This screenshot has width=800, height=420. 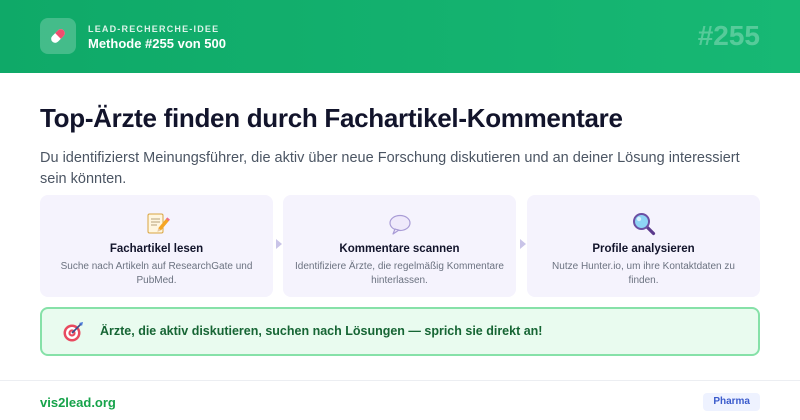 I want to click on step-title: Kommentare scannen, so click(x=399, y=249).